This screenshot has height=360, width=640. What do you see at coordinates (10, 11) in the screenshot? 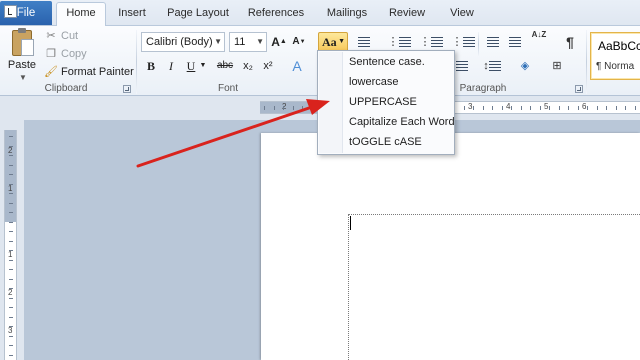
I see `tab-selector-icon` at bounding box center [10, 11].